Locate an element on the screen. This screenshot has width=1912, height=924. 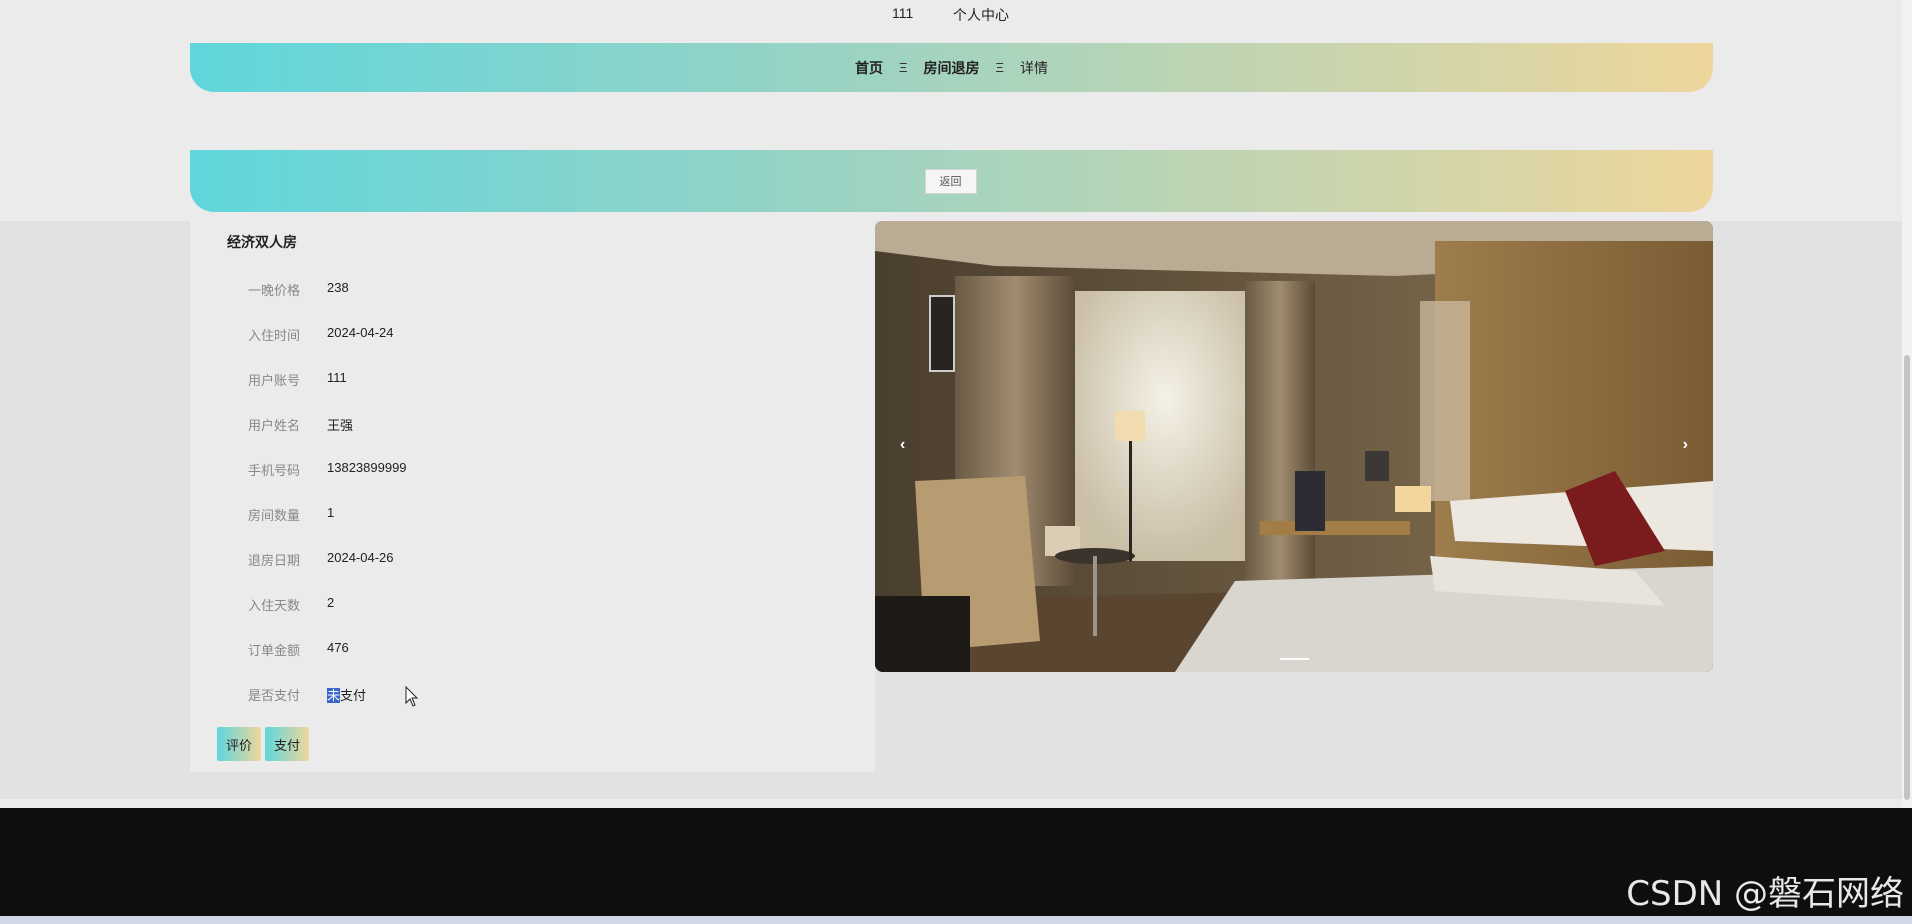
top-bar: 111 个人中心 is located at coordinates (956, 14).